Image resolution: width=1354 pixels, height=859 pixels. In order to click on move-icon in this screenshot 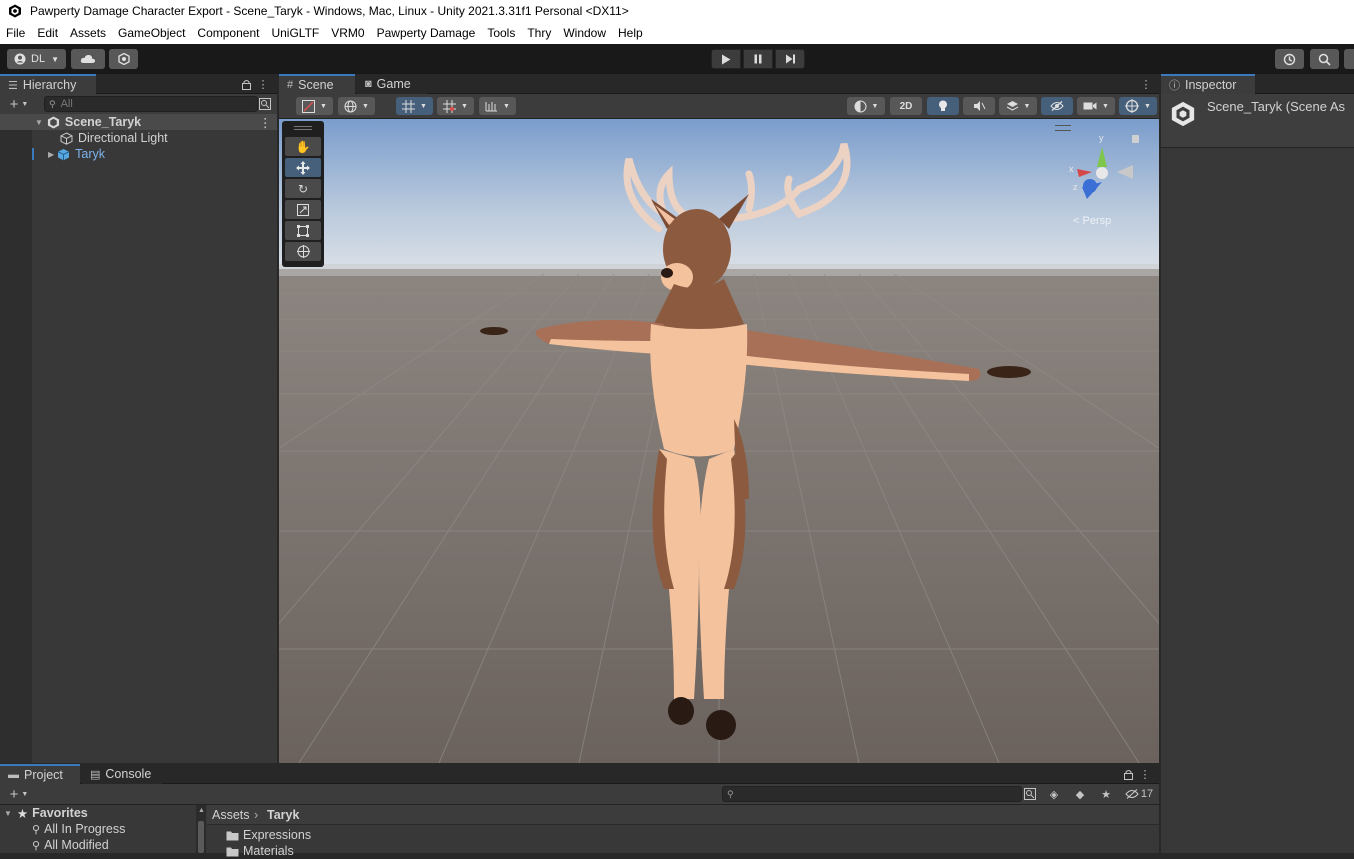, I will do `click(303, 167)`.